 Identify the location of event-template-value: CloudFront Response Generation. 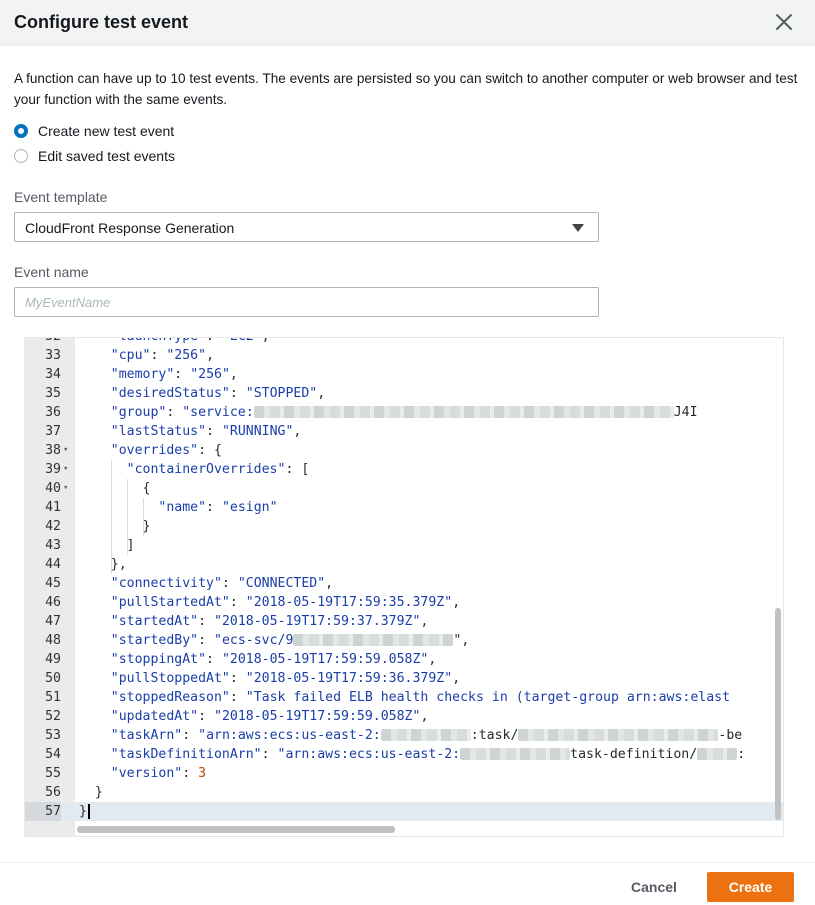
(130, 228).